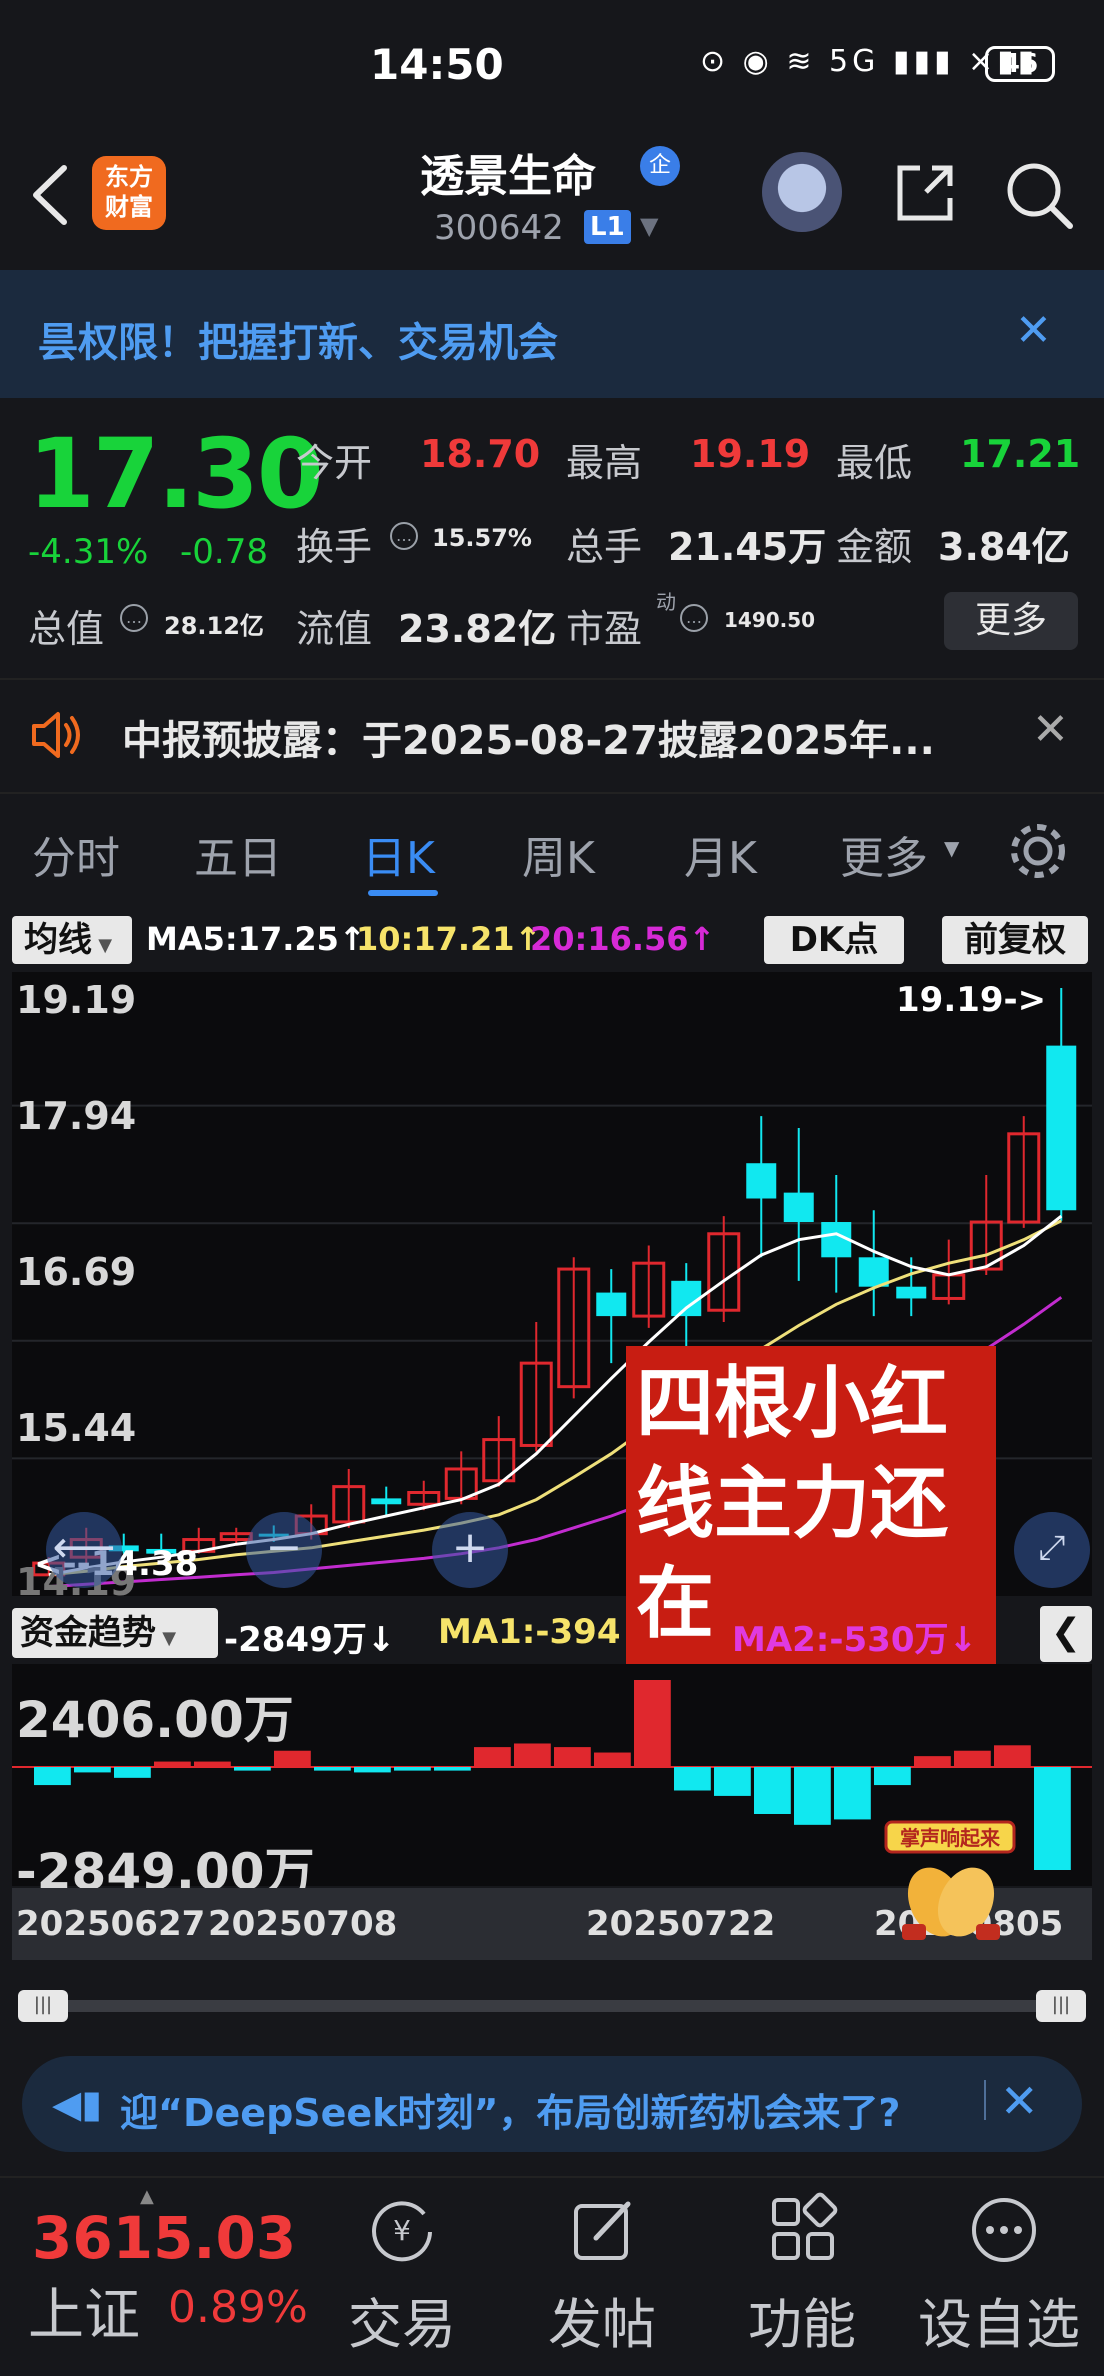  I want to click on market-cap-value: 28.12亿, so click(214, 626).